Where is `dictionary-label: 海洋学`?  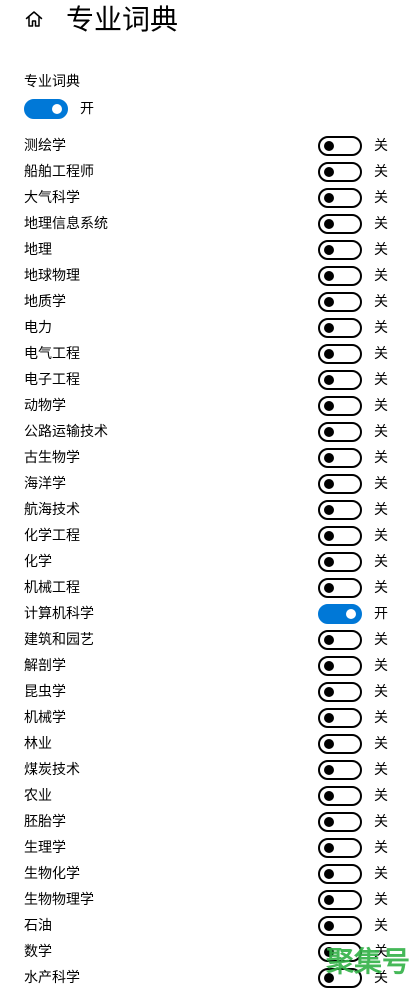 dictionary-label: 海洋学 is located at coordinates (45, 484).